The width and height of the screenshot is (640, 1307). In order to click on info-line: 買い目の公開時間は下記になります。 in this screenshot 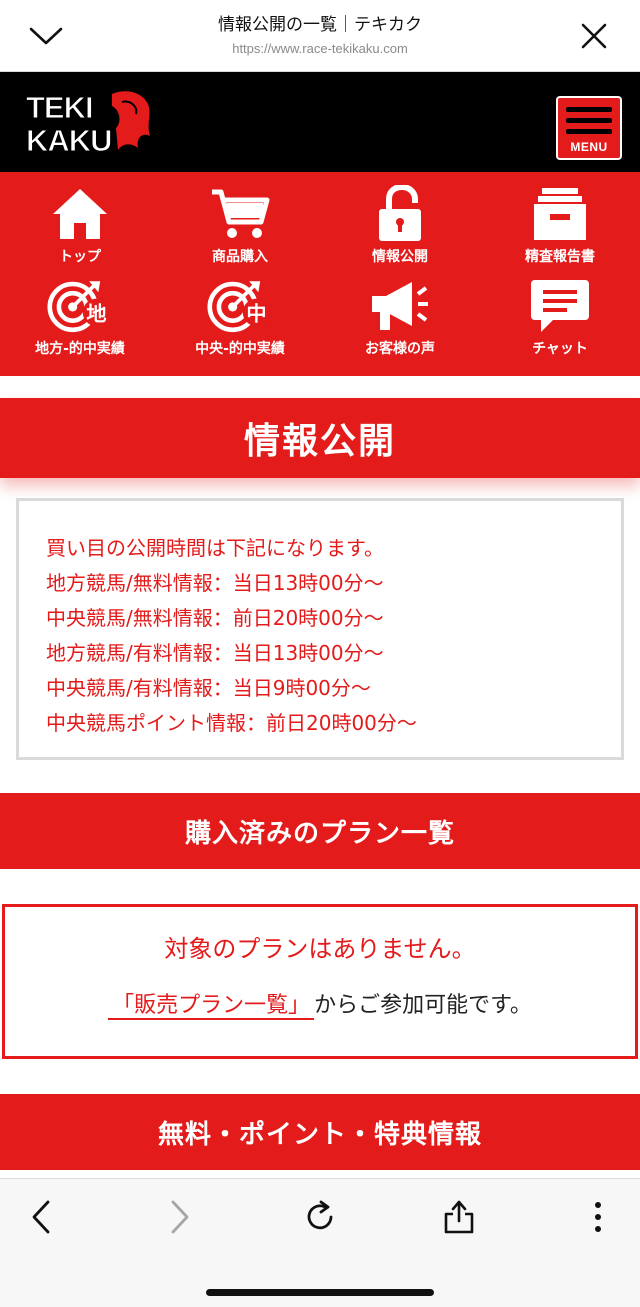, I will do `click(215, 548)`.